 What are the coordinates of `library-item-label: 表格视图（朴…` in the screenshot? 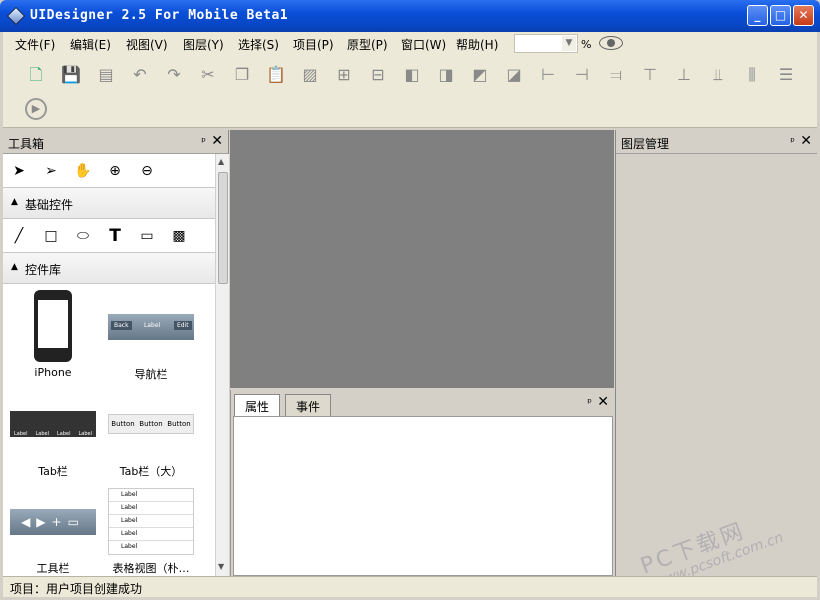 It's located at (151, 568).